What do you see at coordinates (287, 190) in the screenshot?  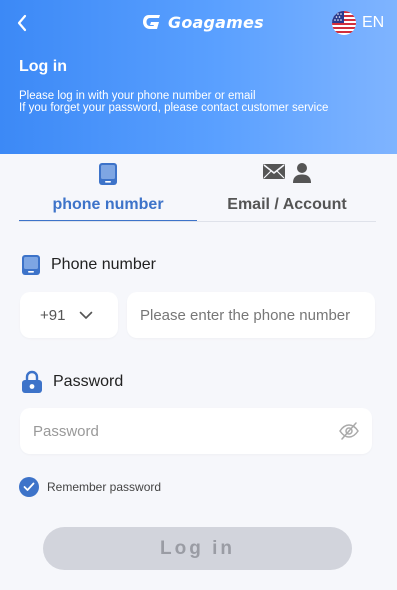 I see `tab-email-account: Email / Account` at bounding box center [287, 190].